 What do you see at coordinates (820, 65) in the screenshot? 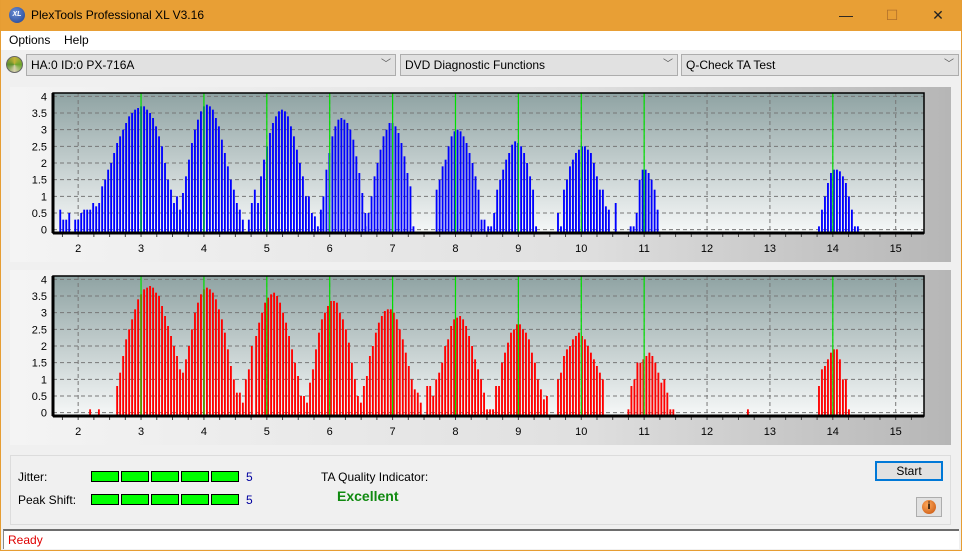
I see `test-select: Q-Check TA Test ﹀` at bounding box center [820, 65].